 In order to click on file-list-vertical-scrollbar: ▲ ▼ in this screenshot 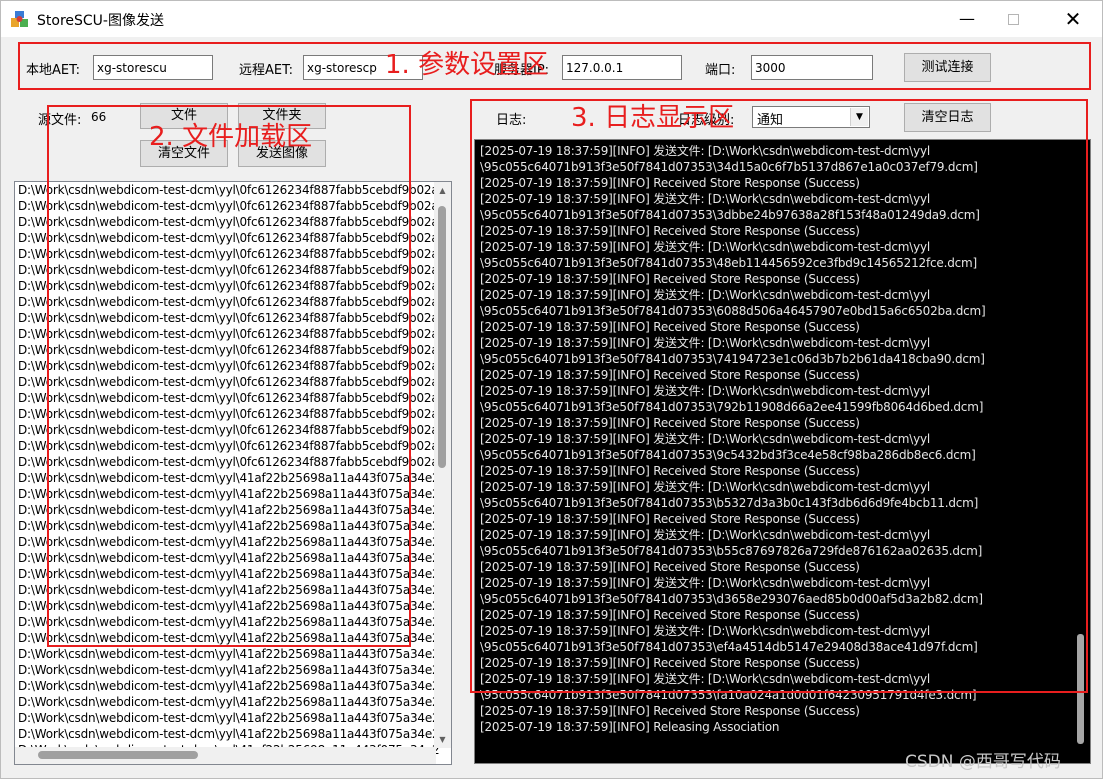, I will do `click(442, 465)`.